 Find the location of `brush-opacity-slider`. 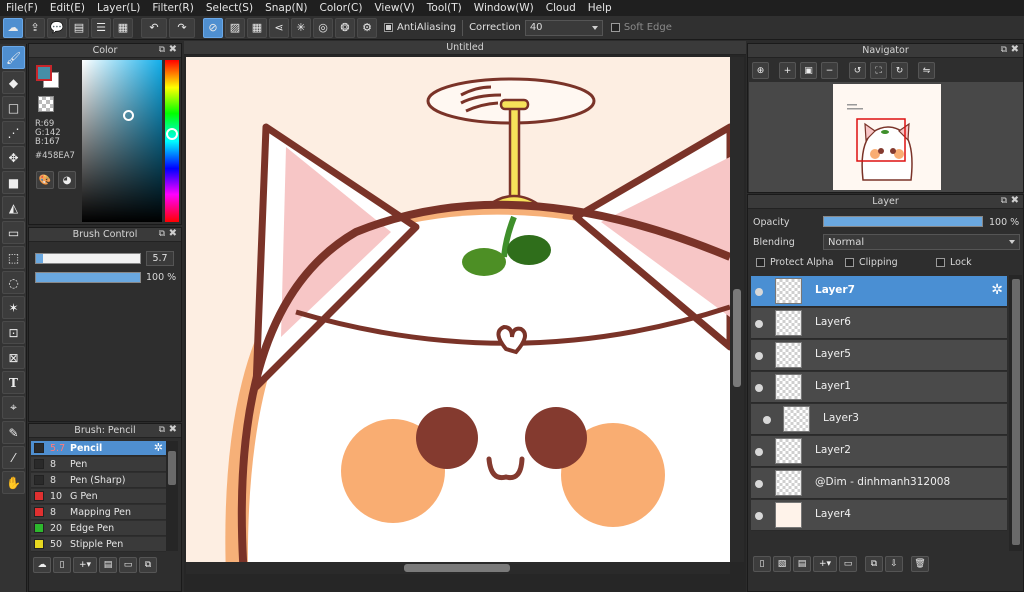

brush-opacity-slider is located at coordinates (88, 277).